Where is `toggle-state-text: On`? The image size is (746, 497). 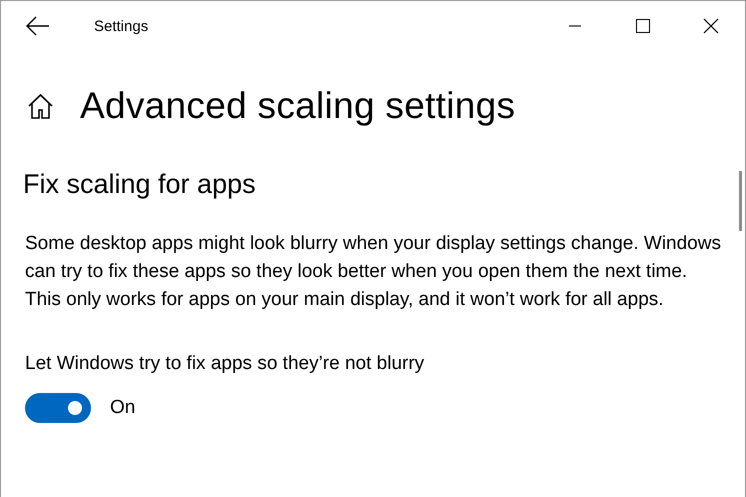 toggle-state-text: On is located at coordinates (123, 408).